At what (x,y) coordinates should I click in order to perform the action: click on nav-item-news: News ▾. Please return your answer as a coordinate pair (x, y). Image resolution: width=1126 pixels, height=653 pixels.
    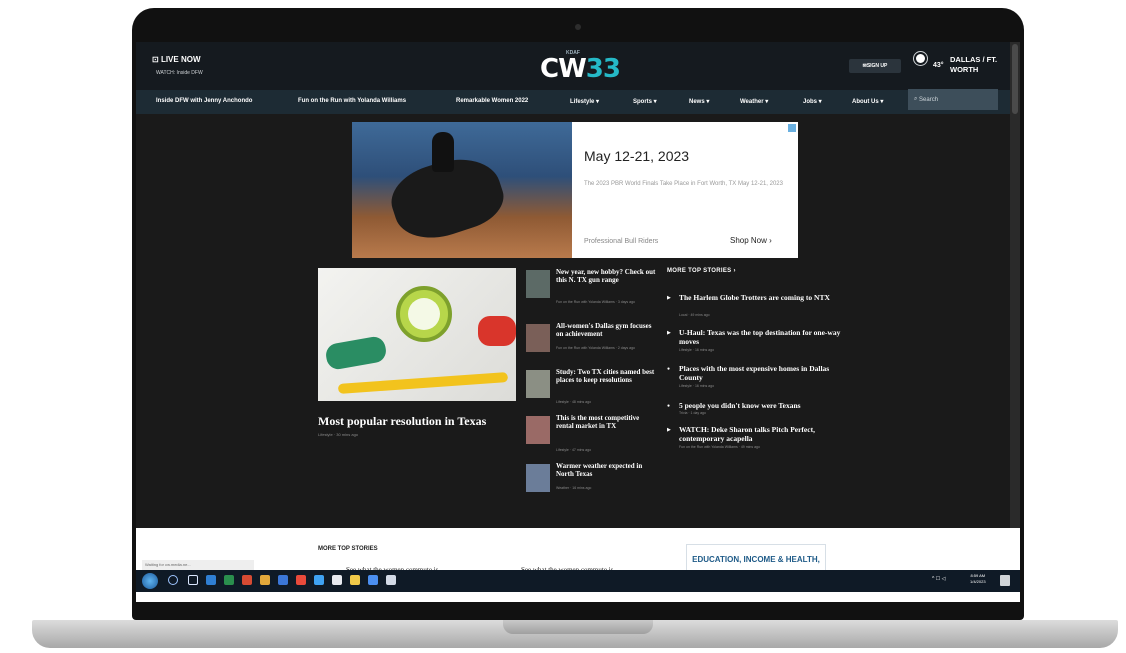
    Looking at the image, I should click on (699, 101).